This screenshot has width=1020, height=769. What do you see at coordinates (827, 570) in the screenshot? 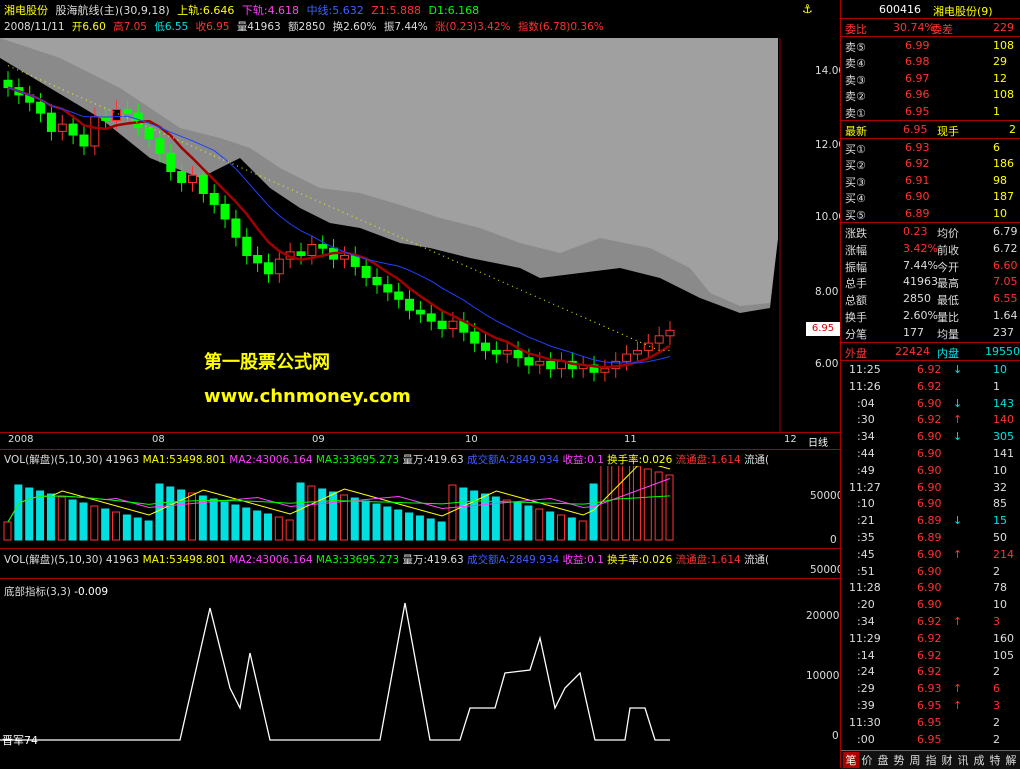
I see `vol2-axis-50000: 50000` at bounding box center [827, 570].